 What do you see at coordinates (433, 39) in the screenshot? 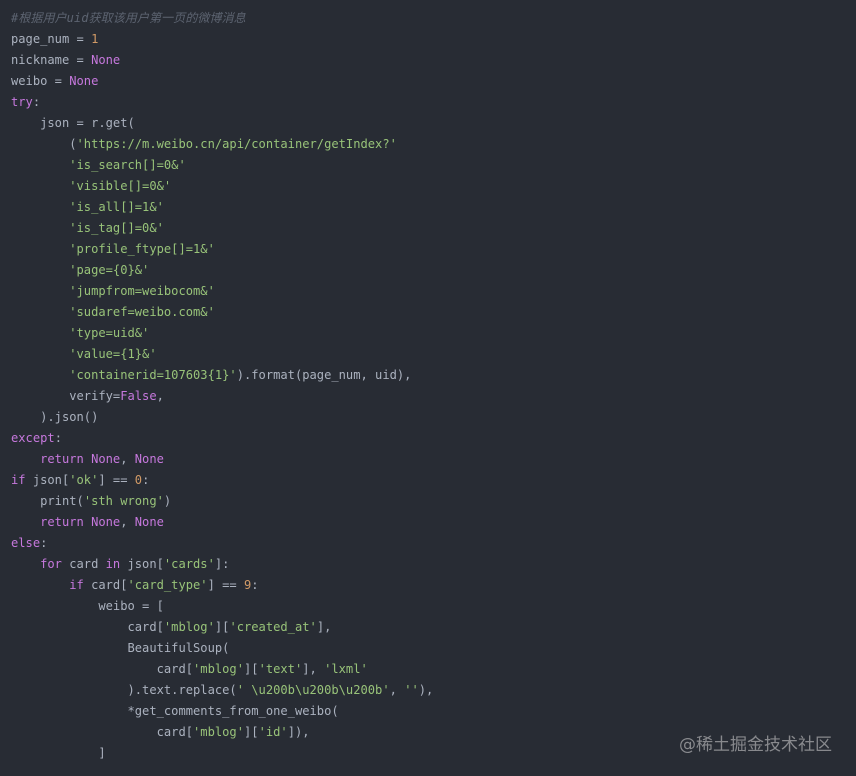
I see `code-line: page_num = 1` at bounding box center [433, 39].